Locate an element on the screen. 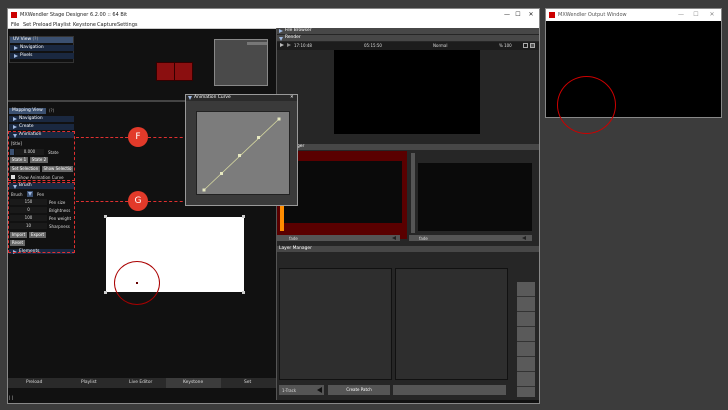  render-header: Render is located at coordinates (408, 38).